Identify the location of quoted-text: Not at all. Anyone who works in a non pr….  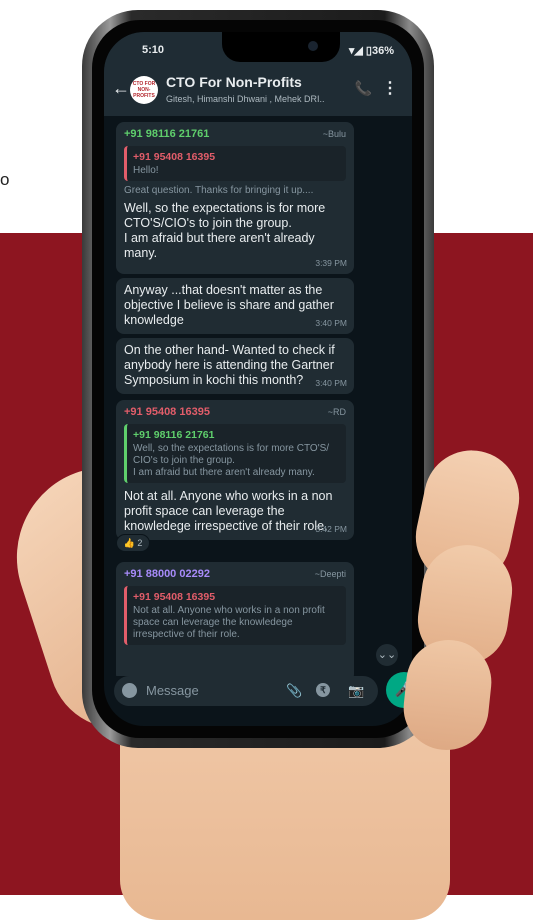
(229, 622).